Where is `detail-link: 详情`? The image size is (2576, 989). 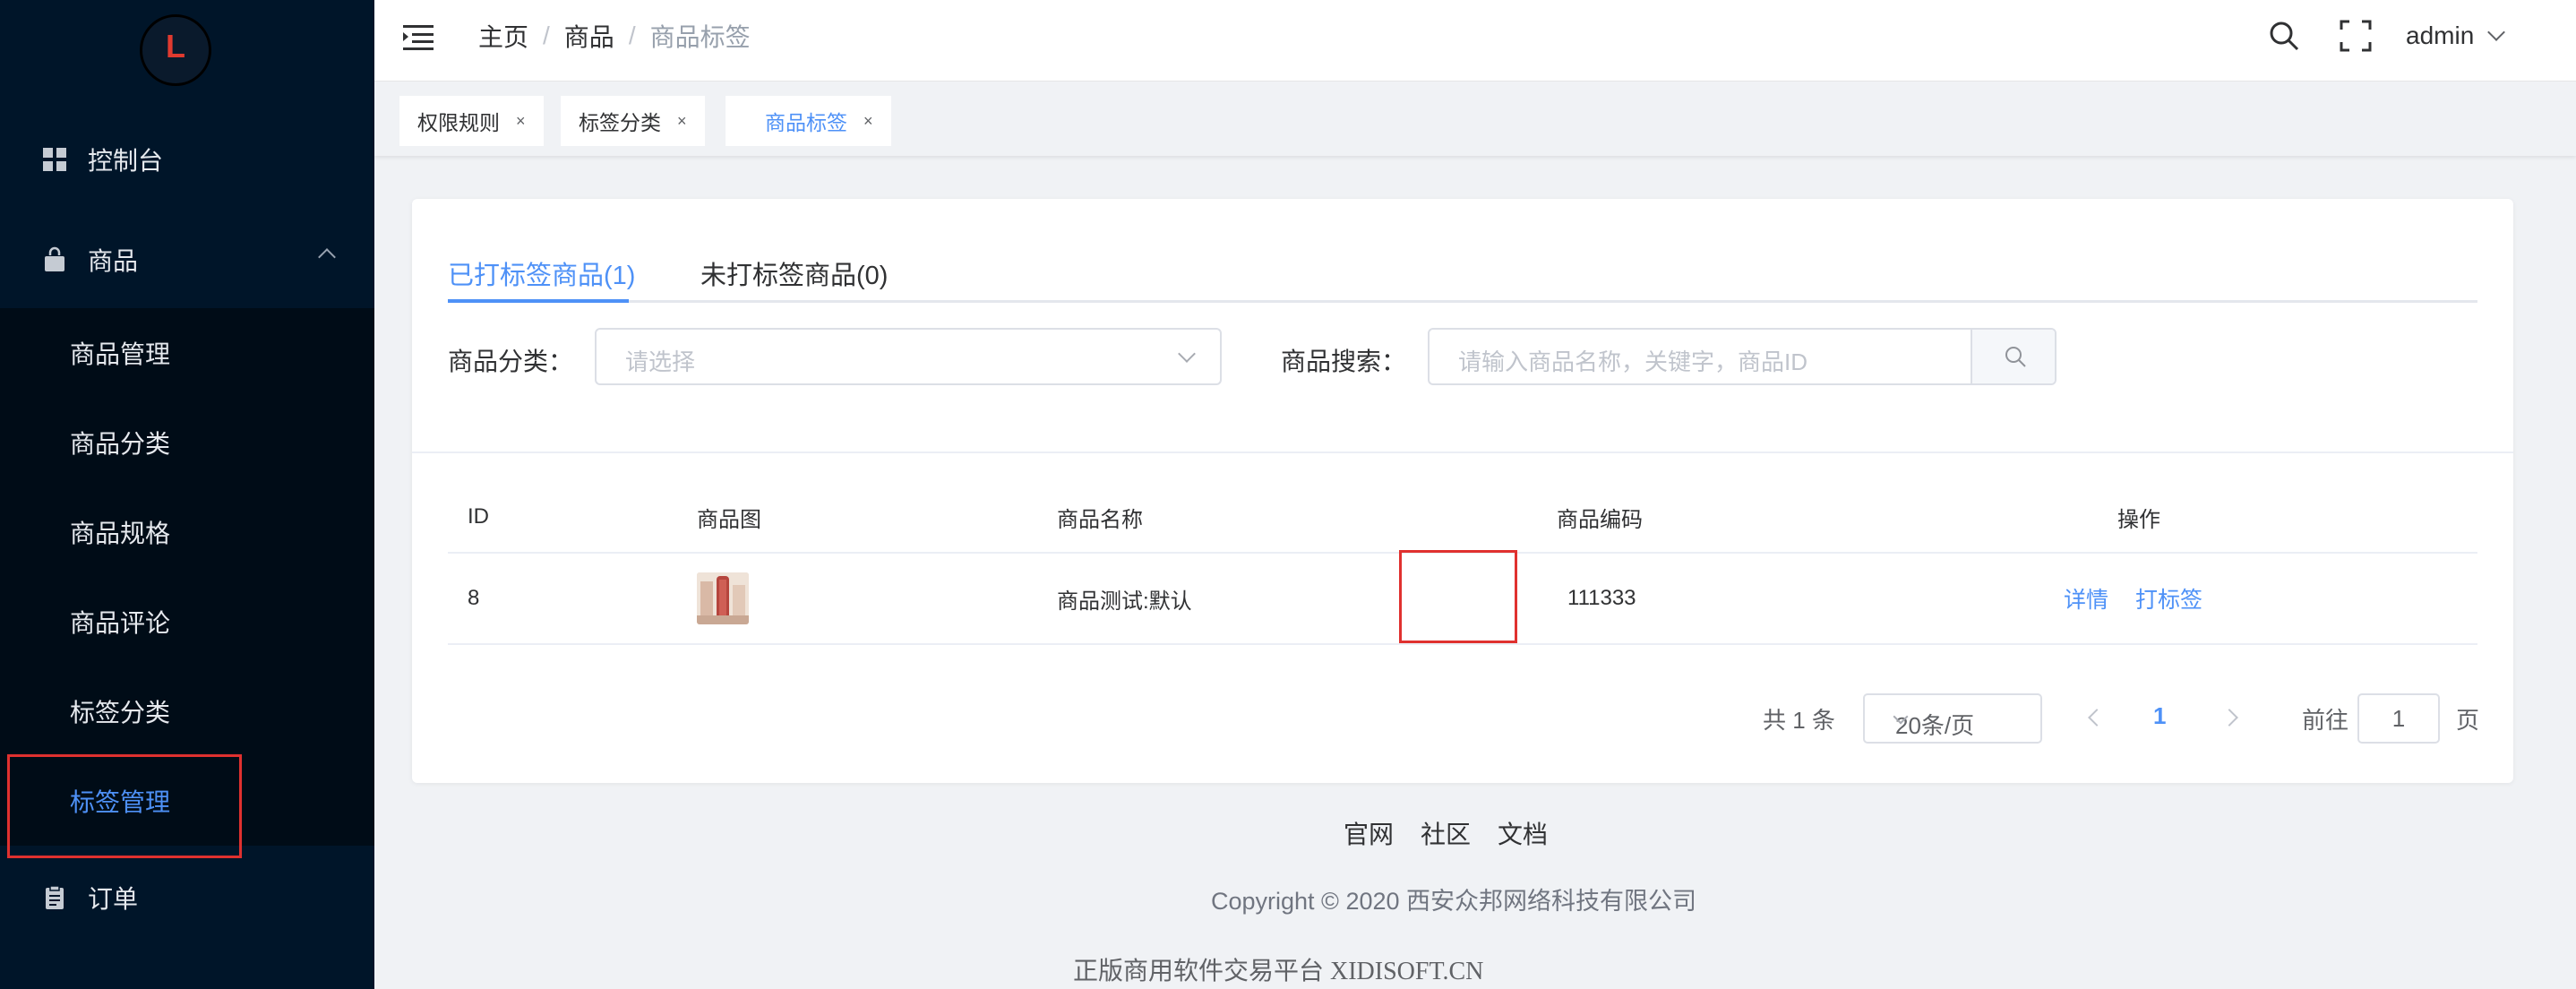 detail-link: 详情 is located at coordinates (2086, 598).